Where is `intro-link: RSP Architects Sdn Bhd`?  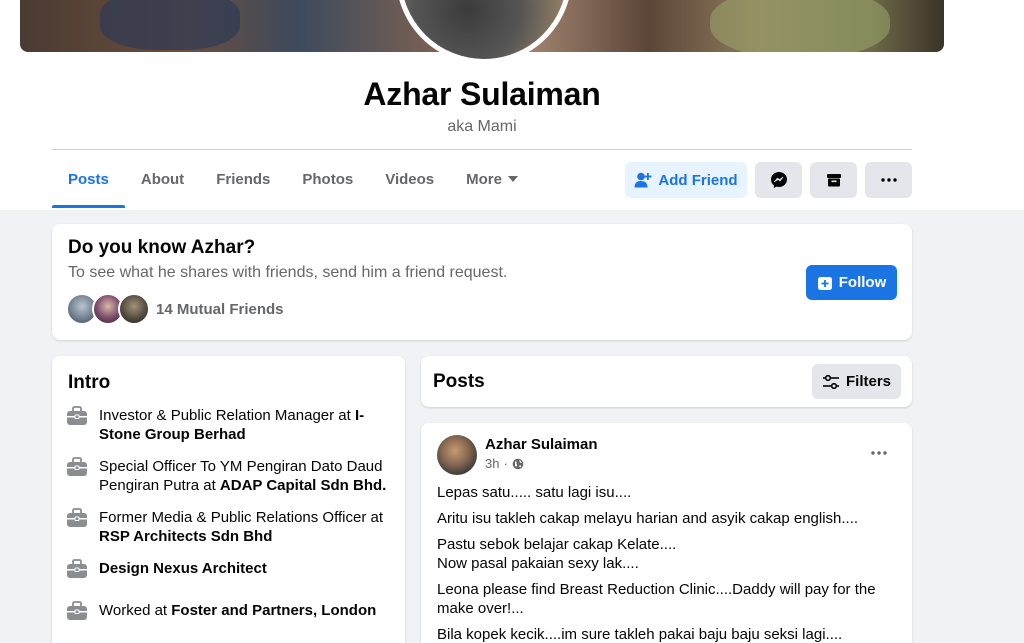 intro-link: RSP Architects Sdn Bhd is located at coordinates (185, 536).